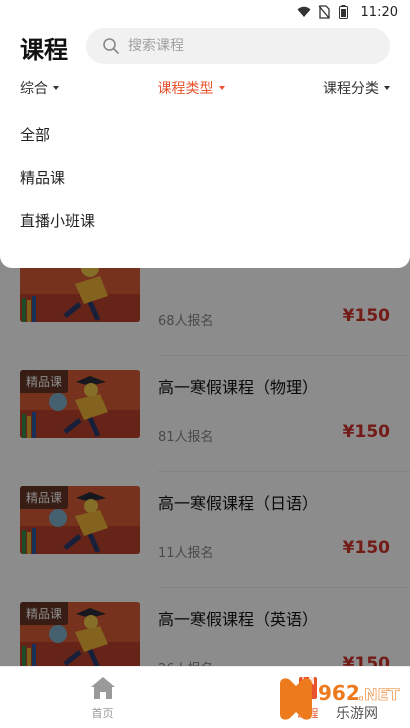 This screenshot has width=410, height=728. What do you see at coordinates (351, 89) in the screenshot?
I see `filter-label: 课程分类` at bounding box center [351, 89].